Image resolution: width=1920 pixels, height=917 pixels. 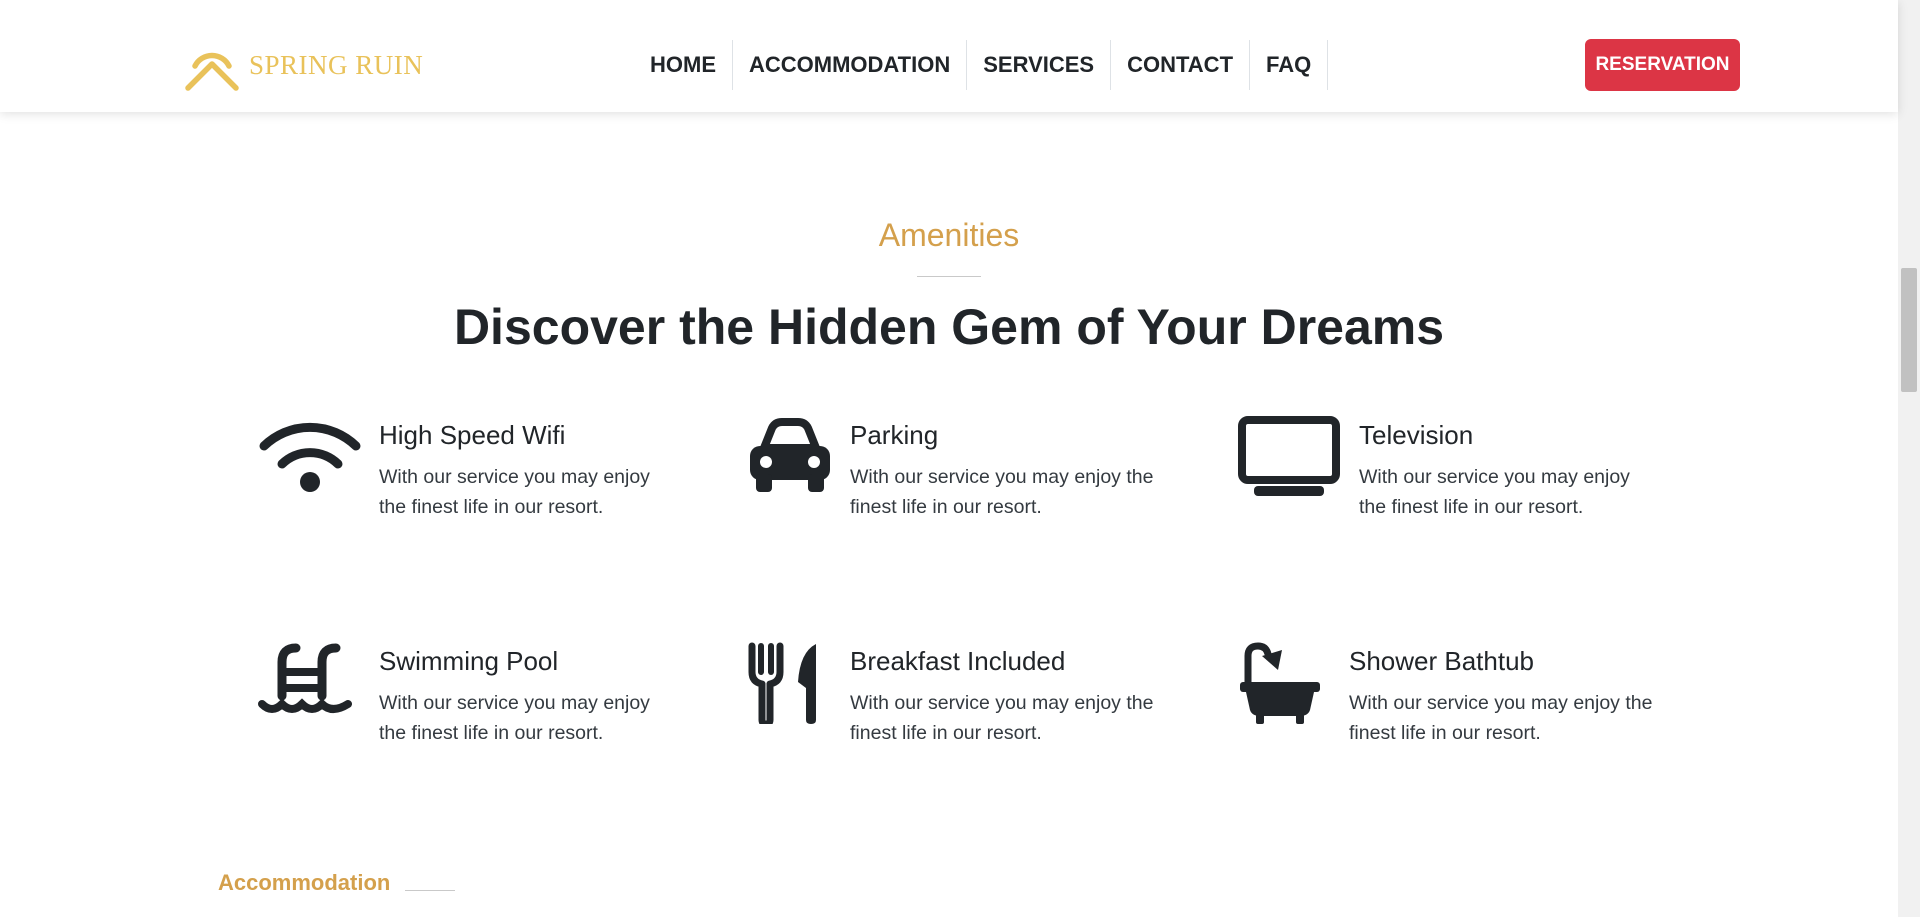 What do you see at coordinates (304, 882) in the screenshot?
I see `accommodation-section-eyebrow: Accommodation` at bounding box center [304, 882].